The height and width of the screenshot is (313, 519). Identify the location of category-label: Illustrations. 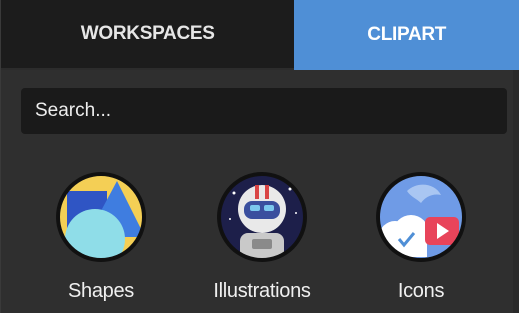
(262, 291).